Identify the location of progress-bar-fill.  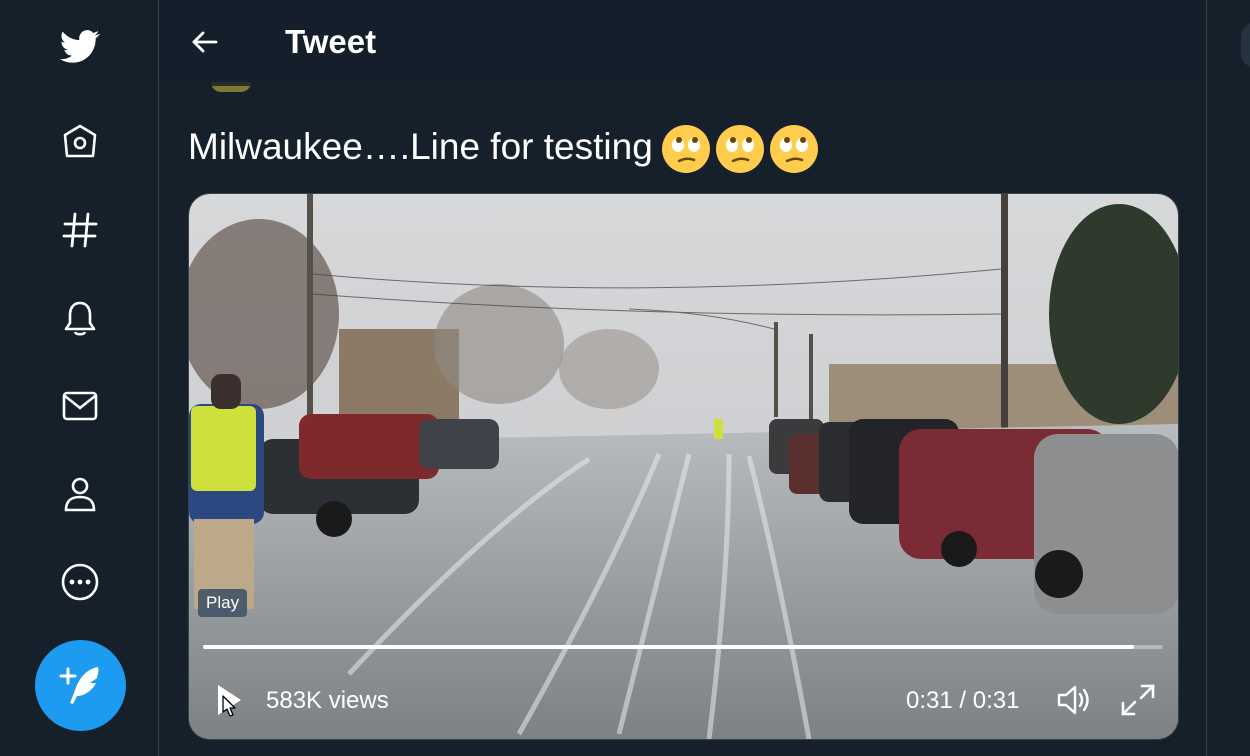
(669, 647).